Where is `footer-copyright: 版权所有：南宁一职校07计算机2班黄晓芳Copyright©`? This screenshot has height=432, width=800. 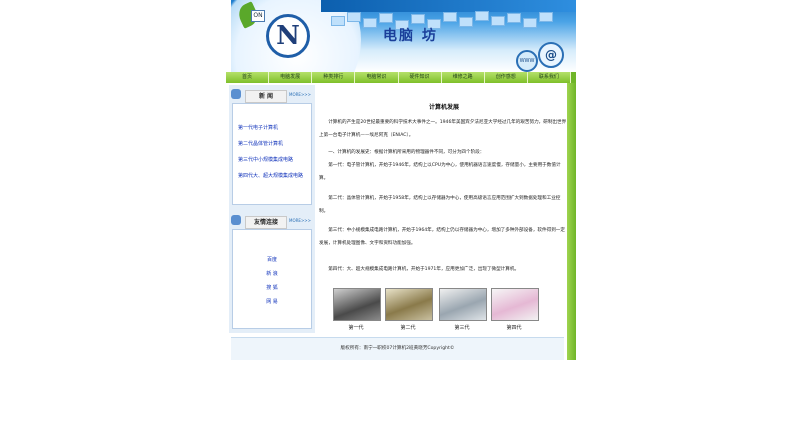
footer-copyright: 版权所有：南宁一职校07计算机2班黄晓芳Copyright© is located at coordinates (397, 348).